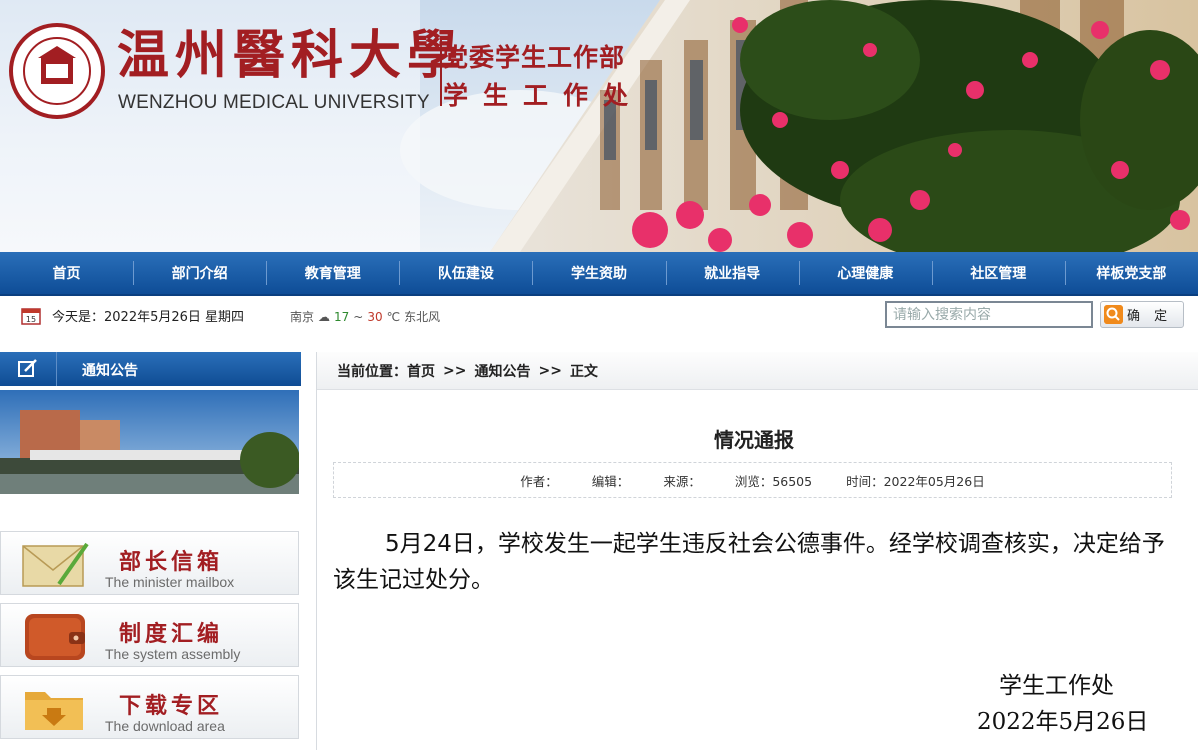 Image resolution: width=1198 pixels, height=750 pixels. Describe the element at coordinates (372, 371) in the screenshot. I see `breadcrumb-label: 当前位置：` at that location.